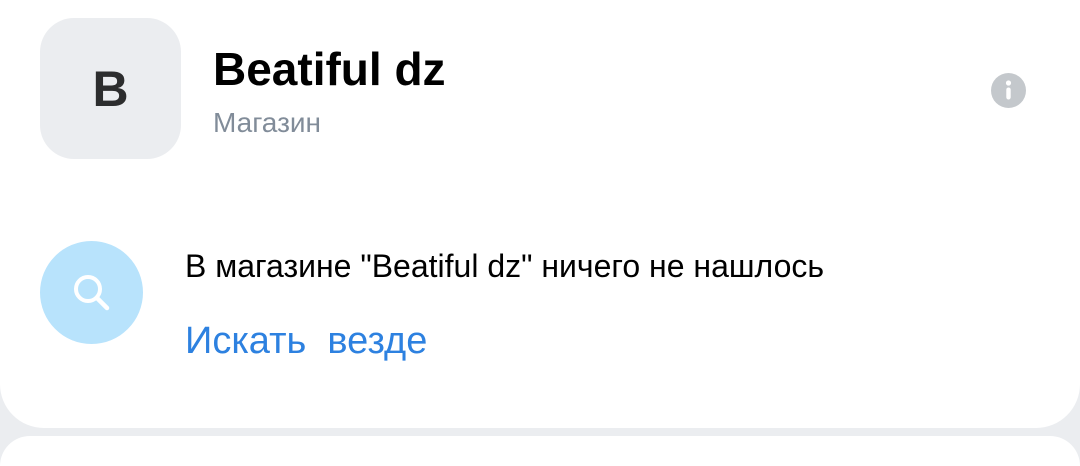 The height and width of the screenshot is (466, 1080). Describe the element at coordinates (267, 122) in the screenshot. I see `shop-type: Магазин` at that location.